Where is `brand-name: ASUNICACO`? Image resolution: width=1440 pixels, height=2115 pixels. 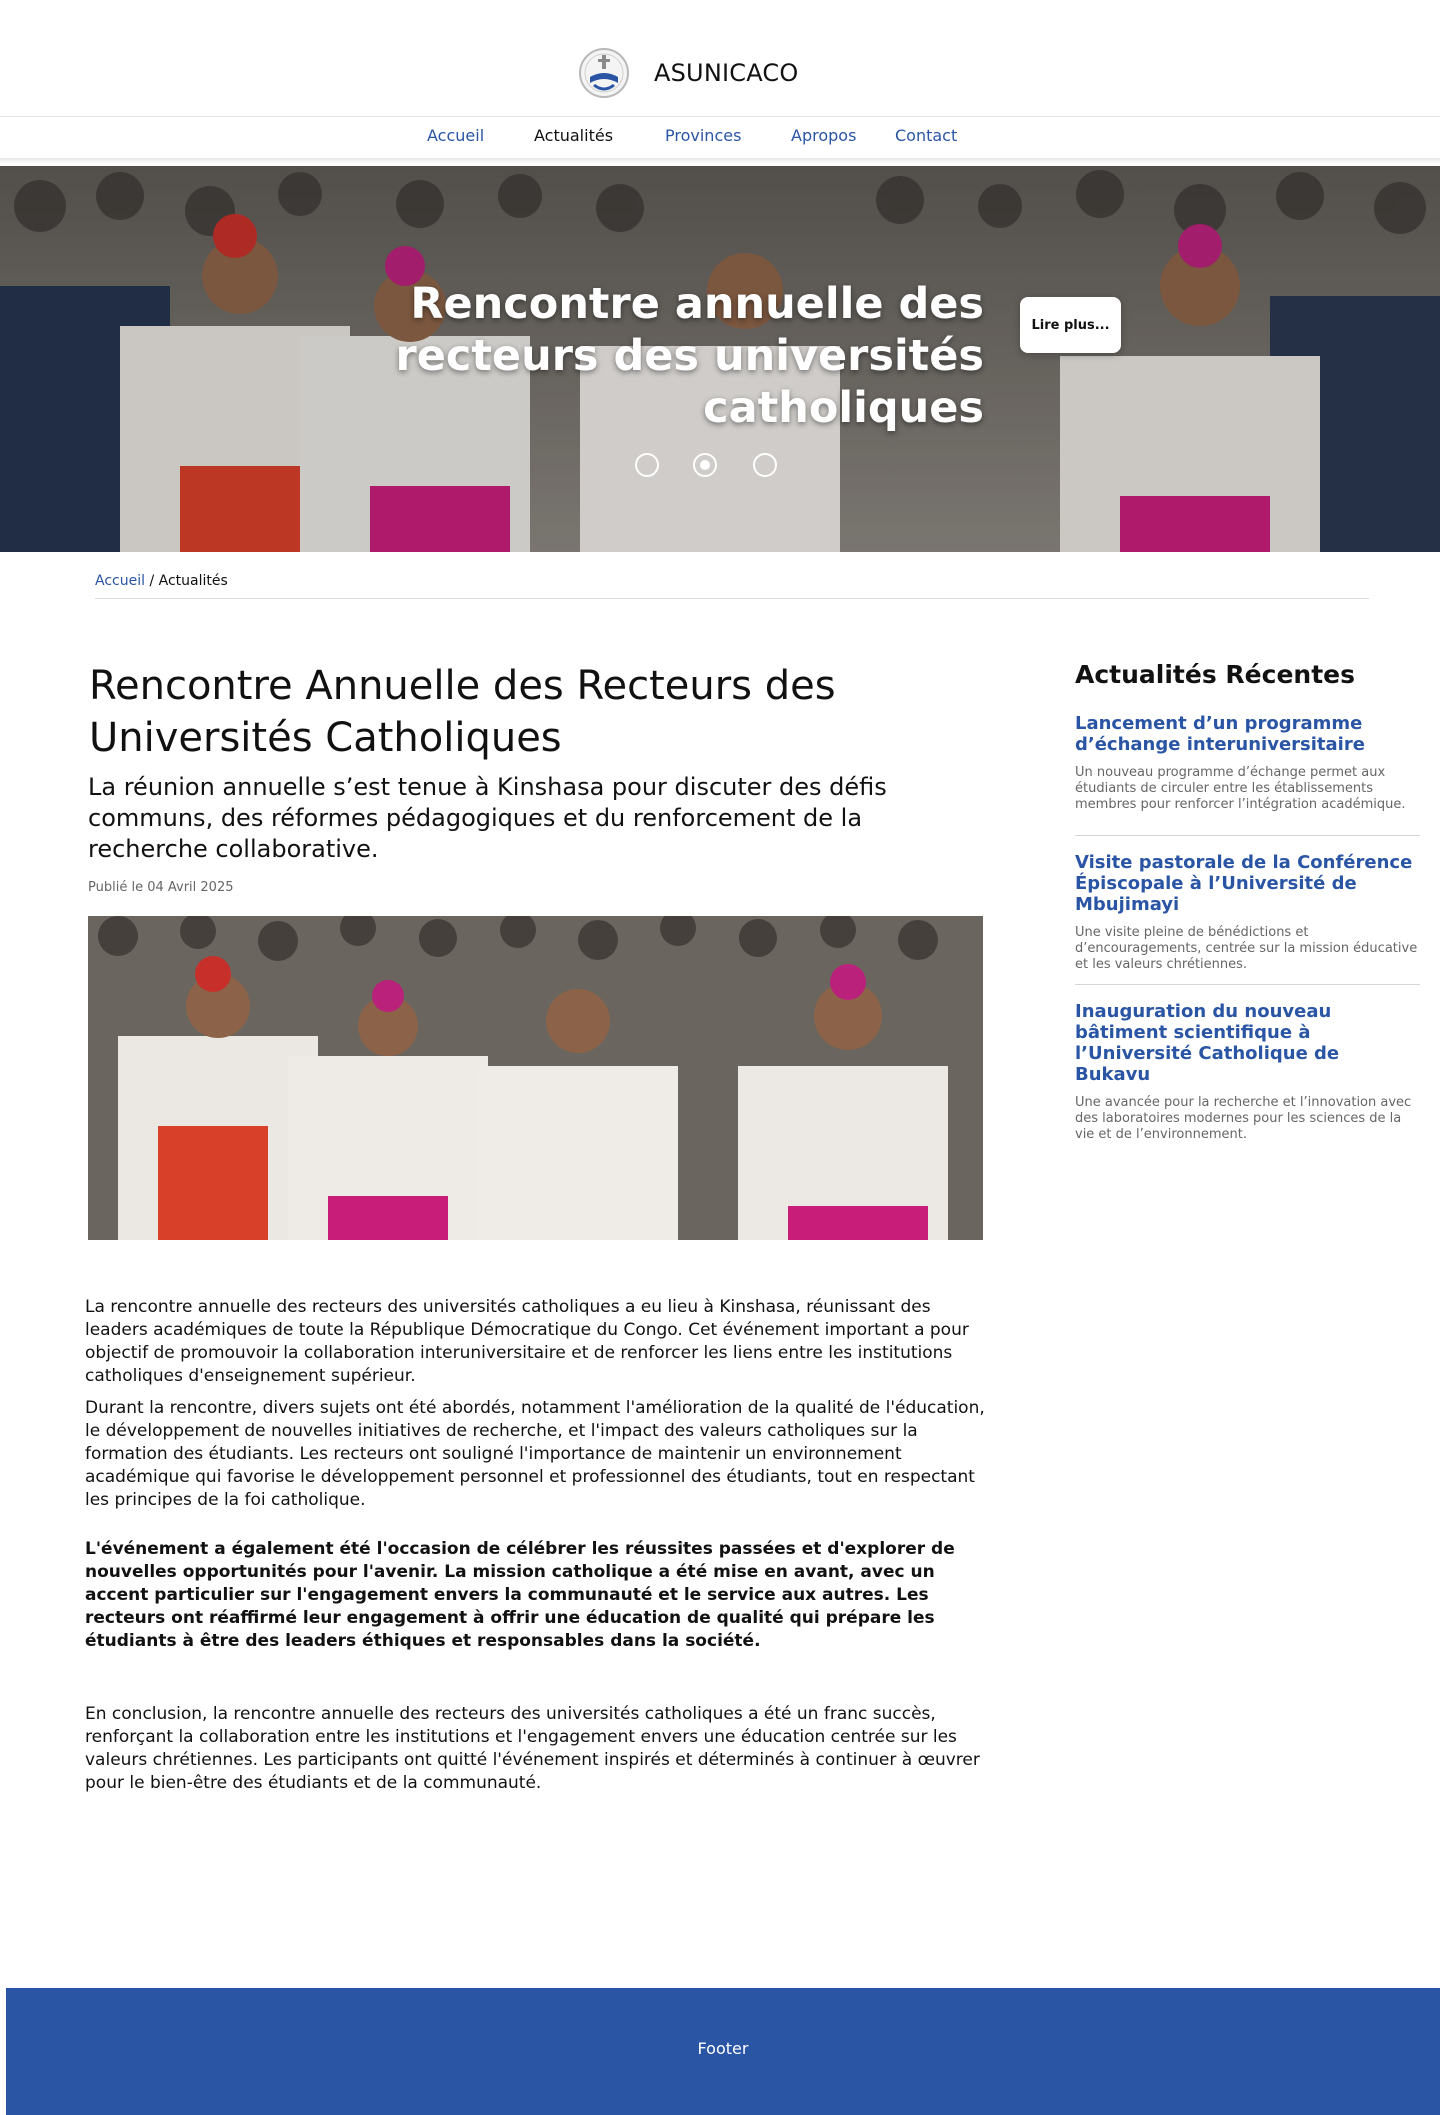 brand-name: ASUNICACO is located at coordinates (726, 73).